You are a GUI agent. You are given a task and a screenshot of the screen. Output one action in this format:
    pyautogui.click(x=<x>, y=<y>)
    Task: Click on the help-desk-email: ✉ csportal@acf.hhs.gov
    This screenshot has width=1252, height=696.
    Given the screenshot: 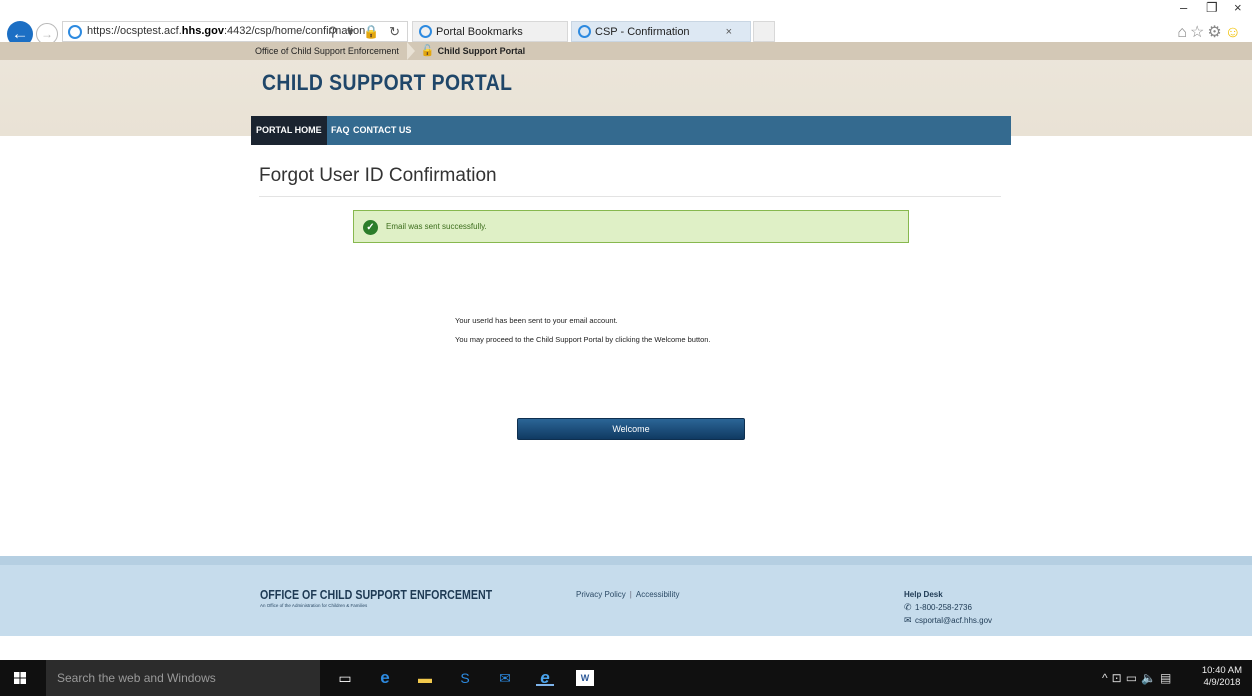 What is the action you would take?
    pyautogui.click(x=948, y=620)
    